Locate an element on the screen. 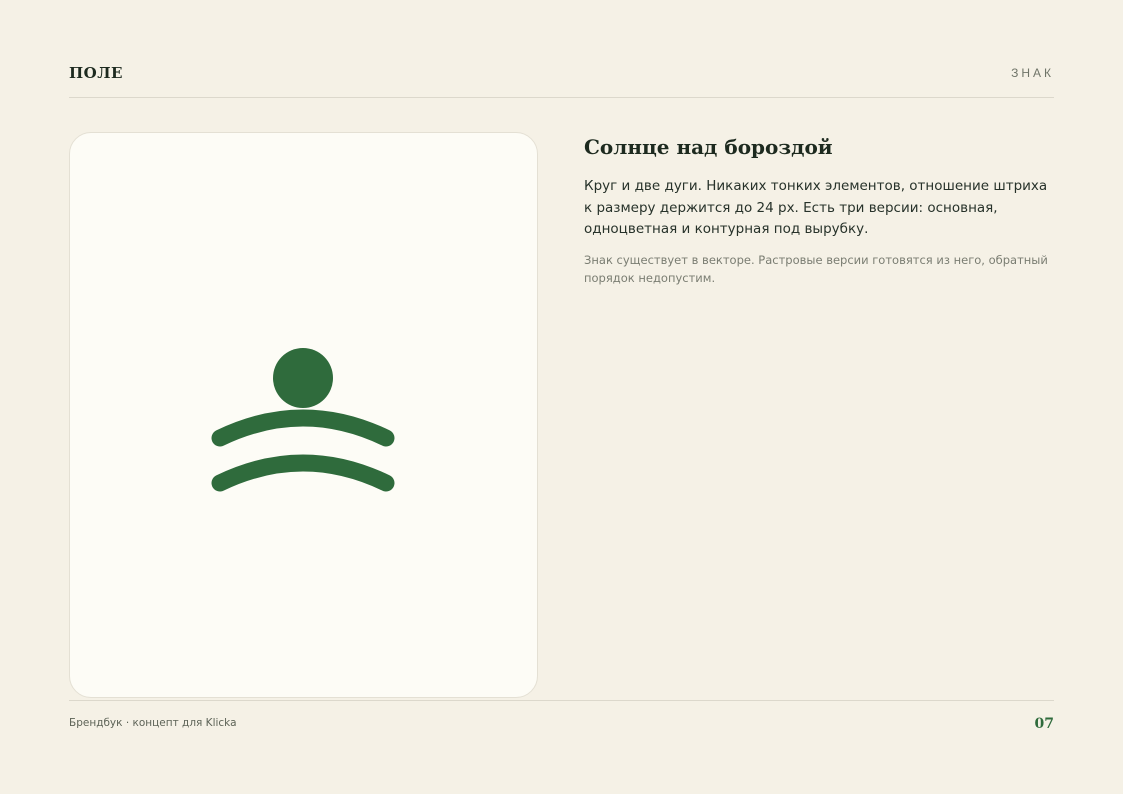 This screenshot has width=1123, height=794. brand-name: ПОЛЕ is located at coordinates (96, 73).